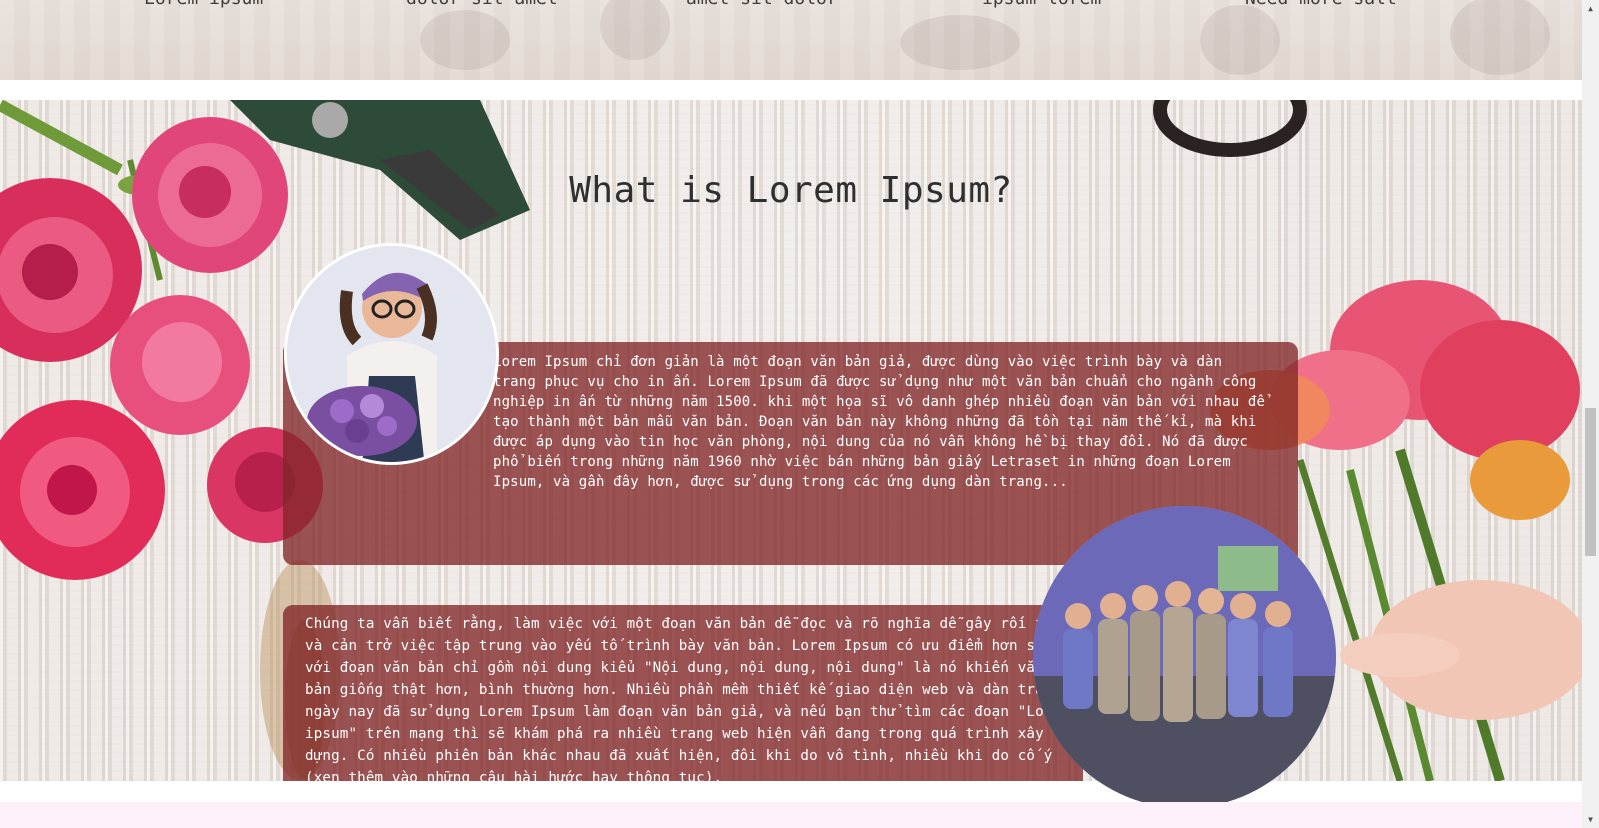 The width and height of the screenshot is (1599, 828). I want to click on nav-item-need-more-salt: Need more salt, so click(1321, 4).